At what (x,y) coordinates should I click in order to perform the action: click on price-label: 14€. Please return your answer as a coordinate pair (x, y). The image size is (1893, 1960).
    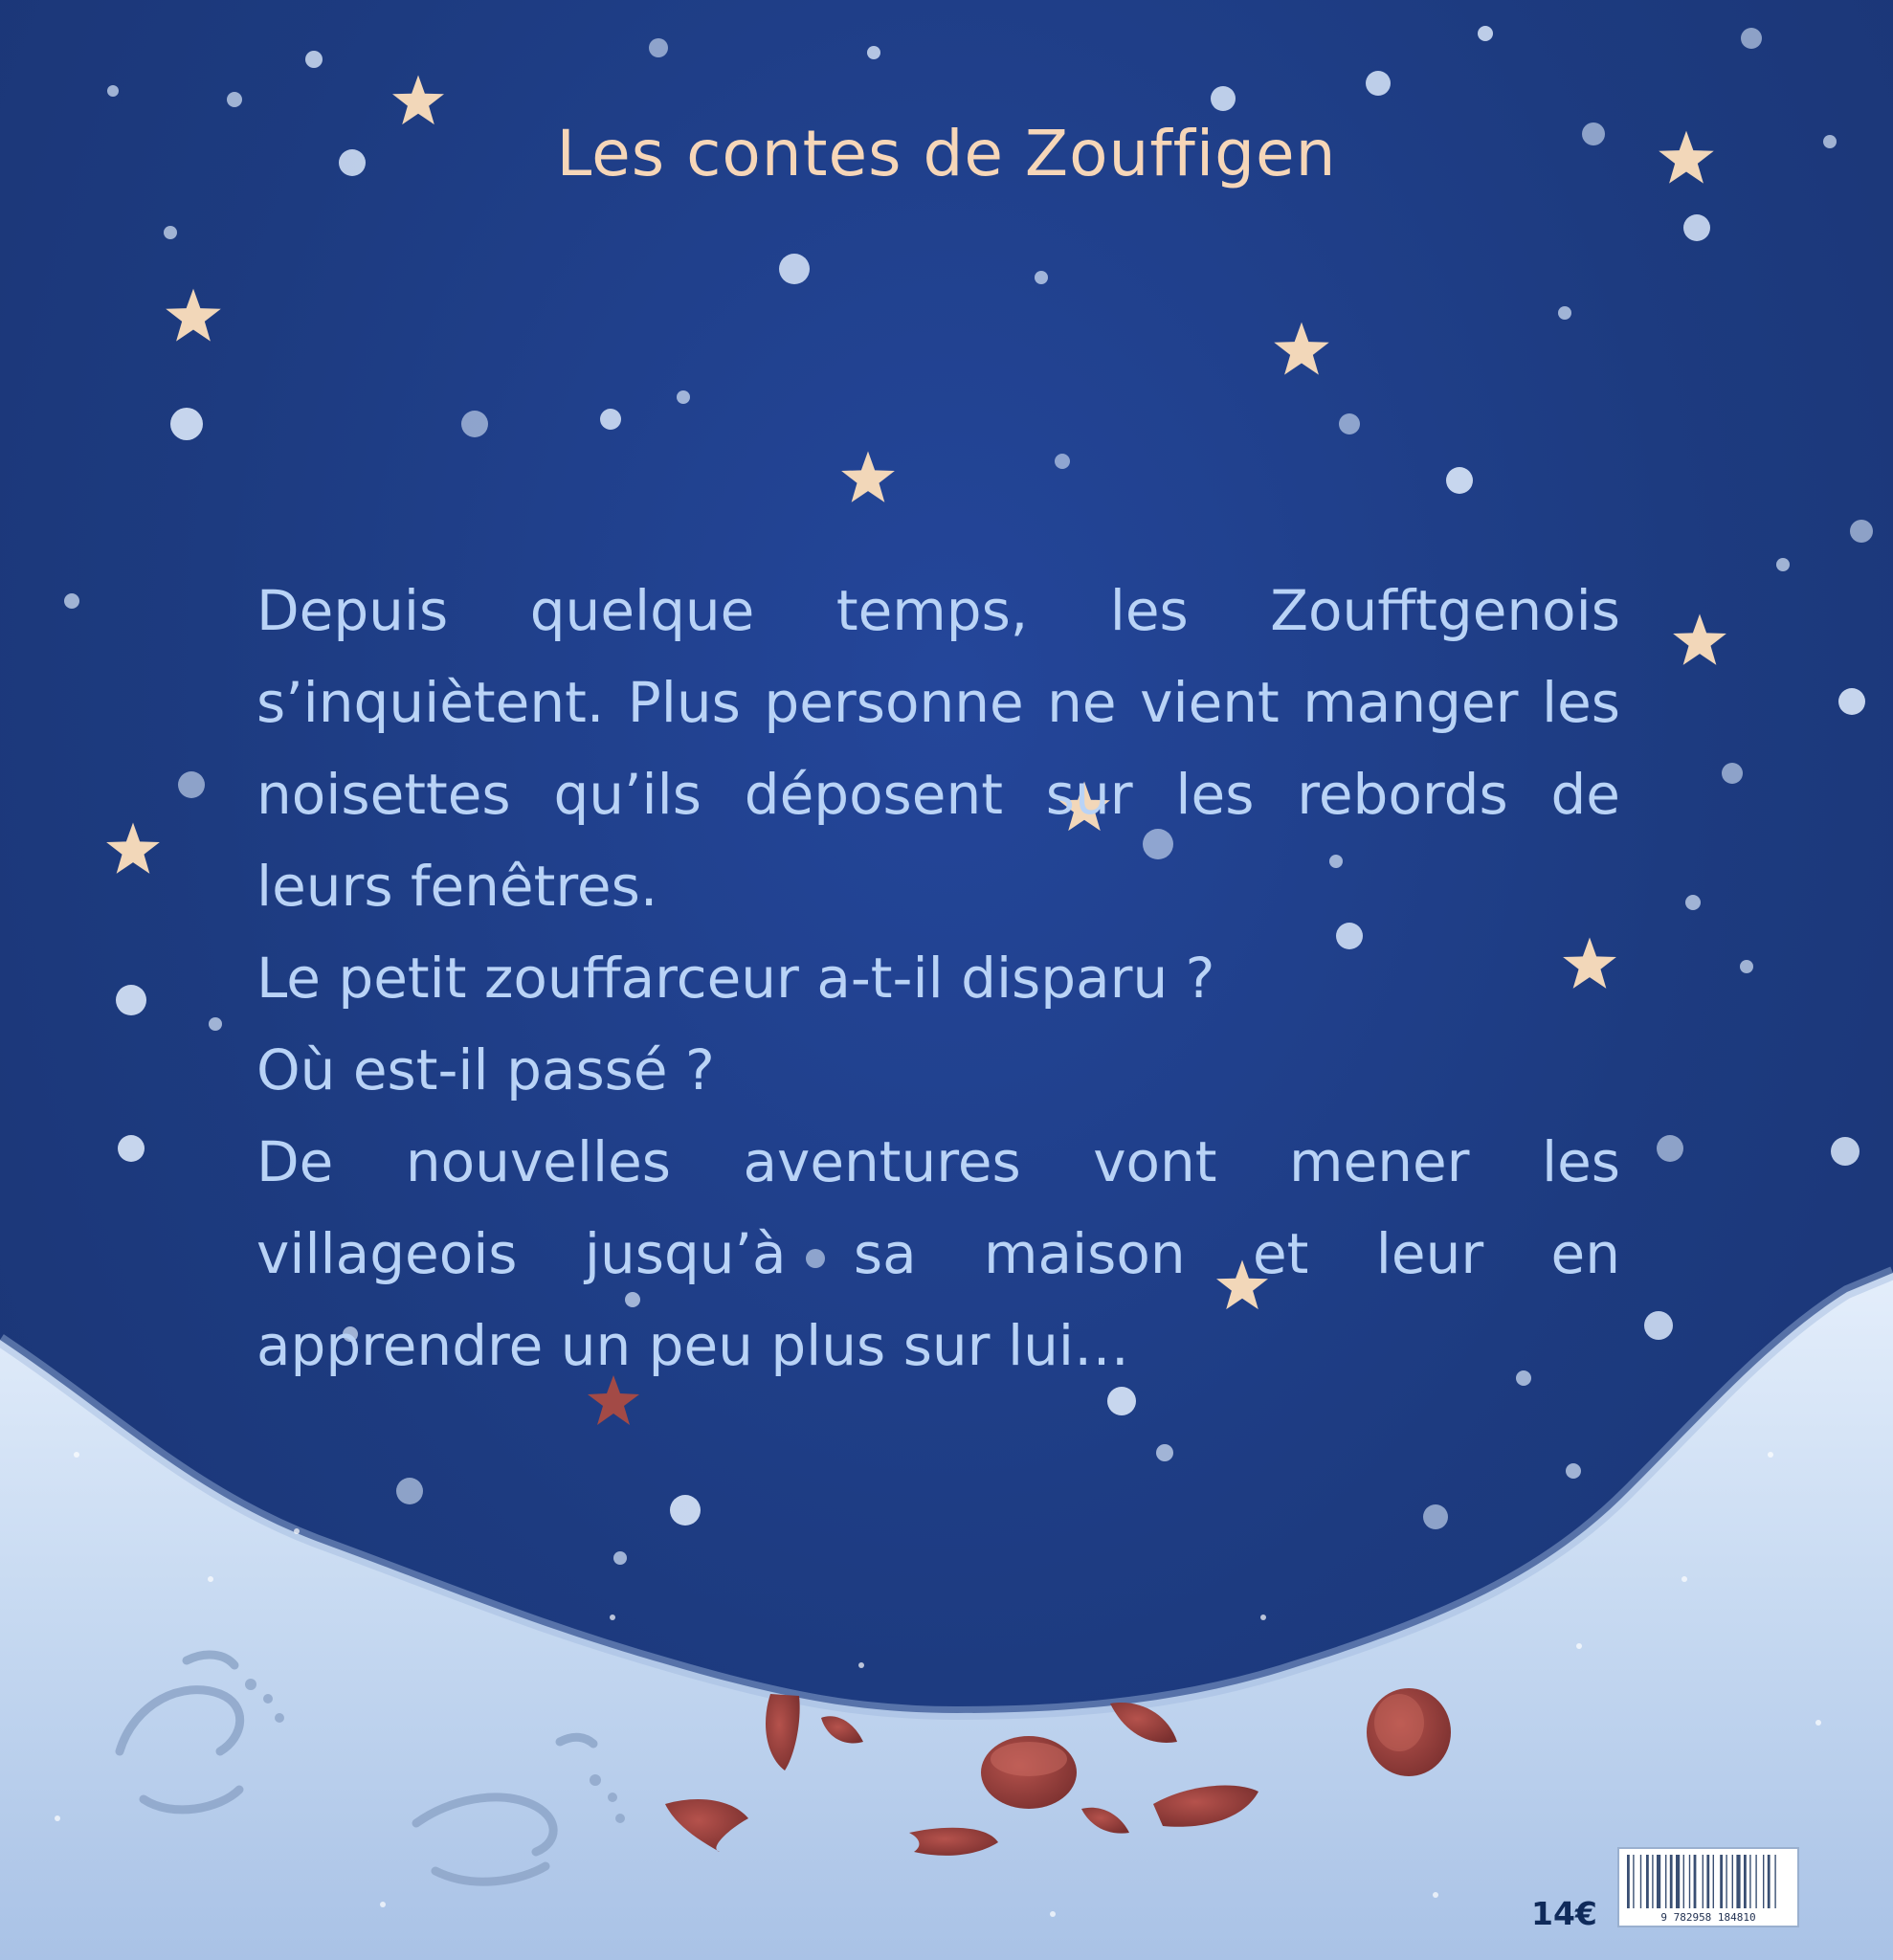
    Looking at the image, I should click on (1564, 1914).